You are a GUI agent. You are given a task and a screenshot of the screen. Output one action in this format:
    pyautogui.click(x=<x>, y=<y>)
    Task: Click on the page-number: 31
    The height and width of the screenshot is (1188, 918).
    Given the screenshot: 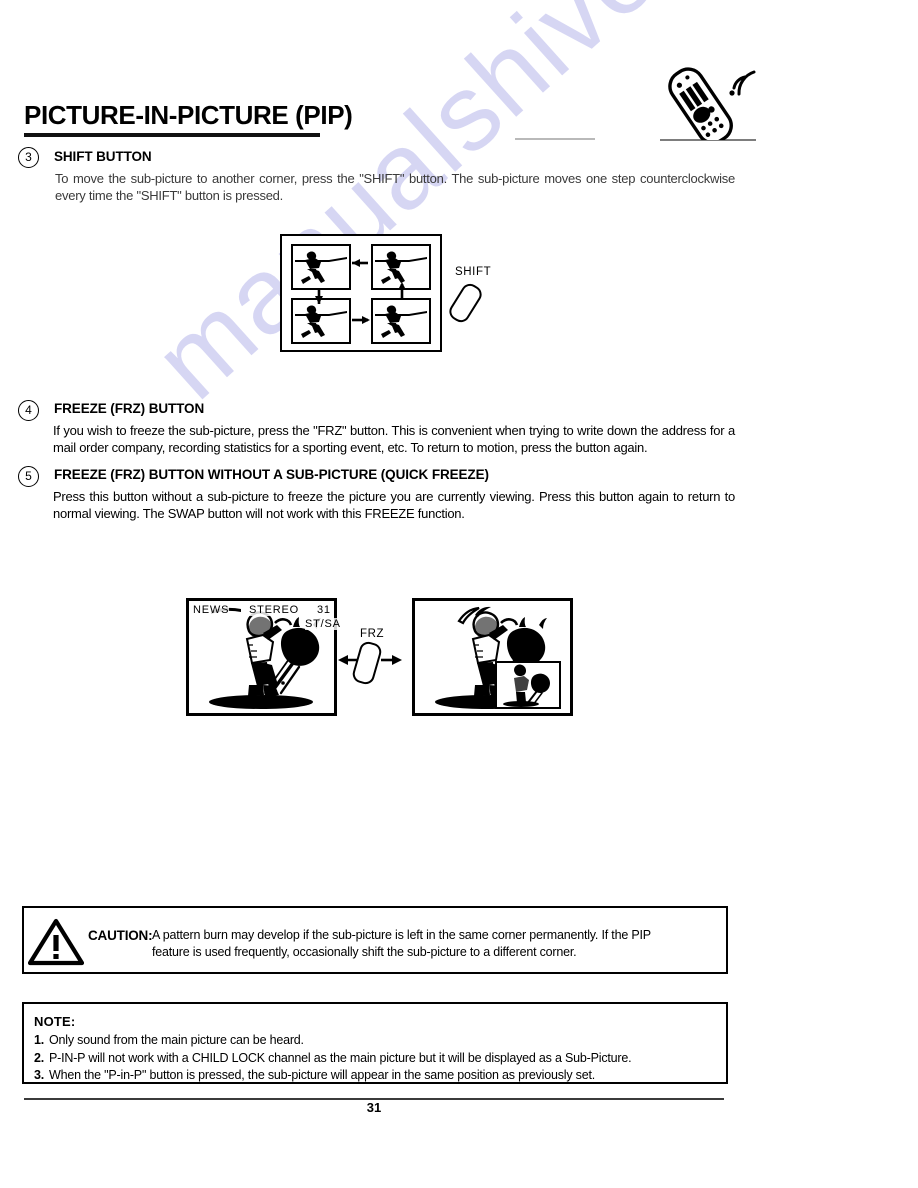 What is the action you would take?
    pyautogui.click(x=374, y=1107)
    